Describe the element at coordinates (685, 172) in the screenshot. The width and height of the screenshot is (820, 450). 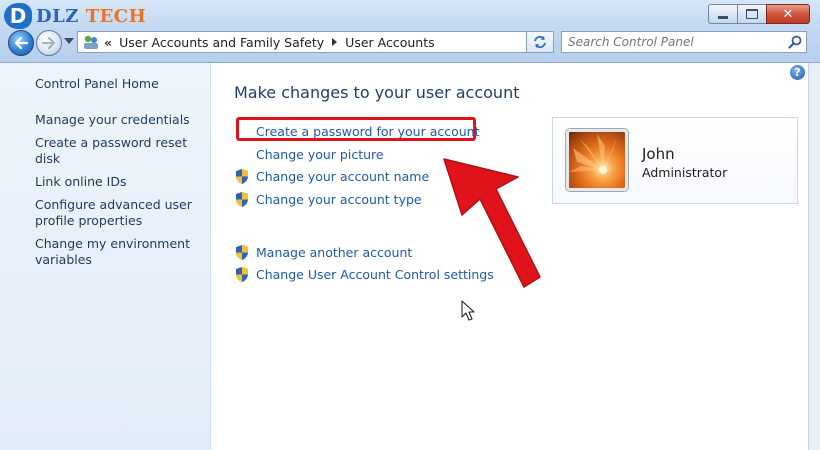
I see `user-role: Administrator` at that location.